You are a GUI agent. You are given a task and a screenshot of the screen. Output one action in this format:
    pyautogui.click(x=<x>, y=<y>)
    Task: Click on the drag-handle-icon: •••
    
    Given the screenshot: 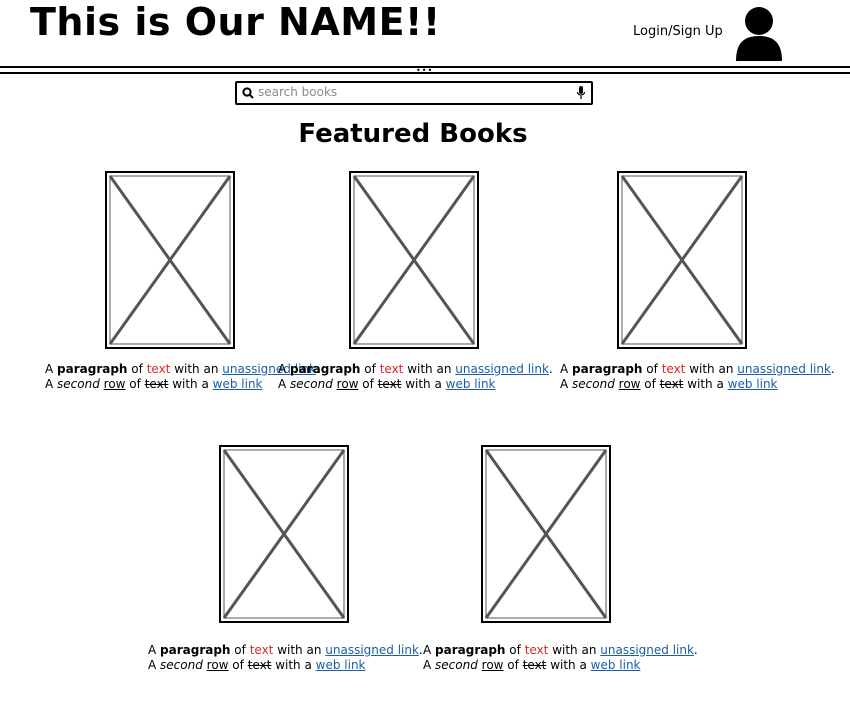 What is the action you would take?
    pyautogui.click(x=424, y=71)
    